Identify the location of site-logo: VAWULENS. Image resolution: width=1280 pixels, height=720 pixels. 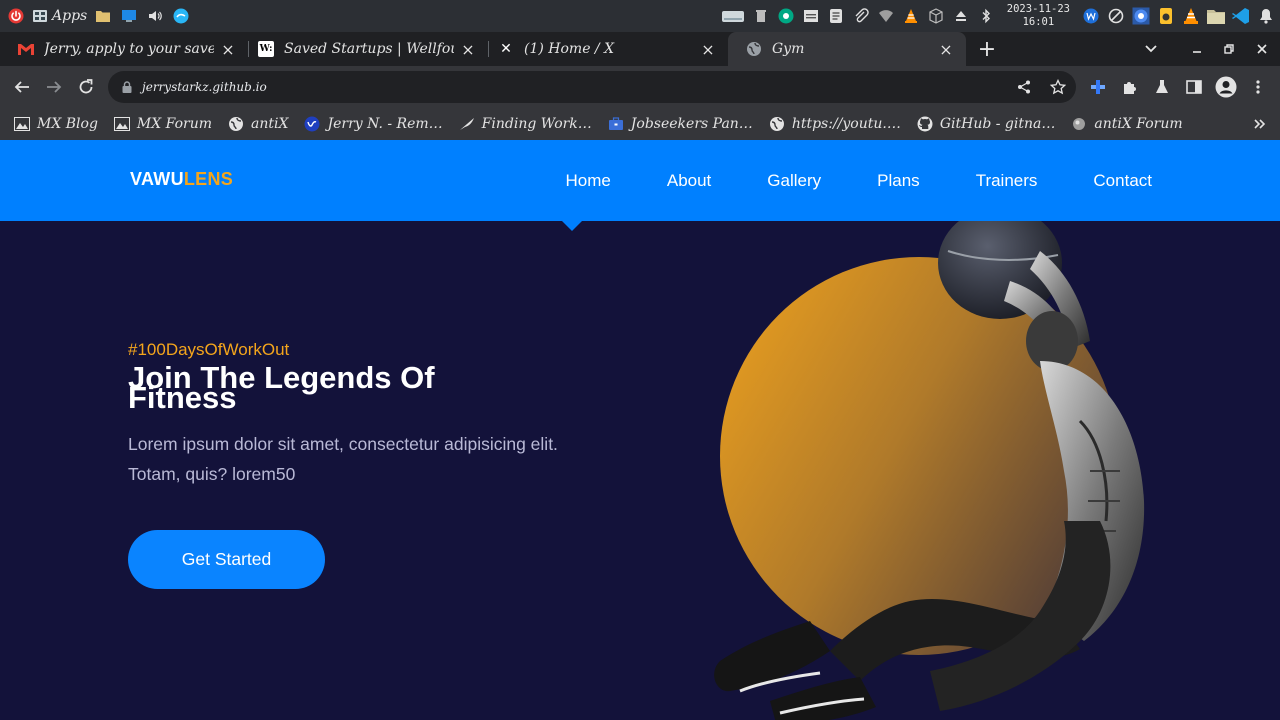
(181, 179).